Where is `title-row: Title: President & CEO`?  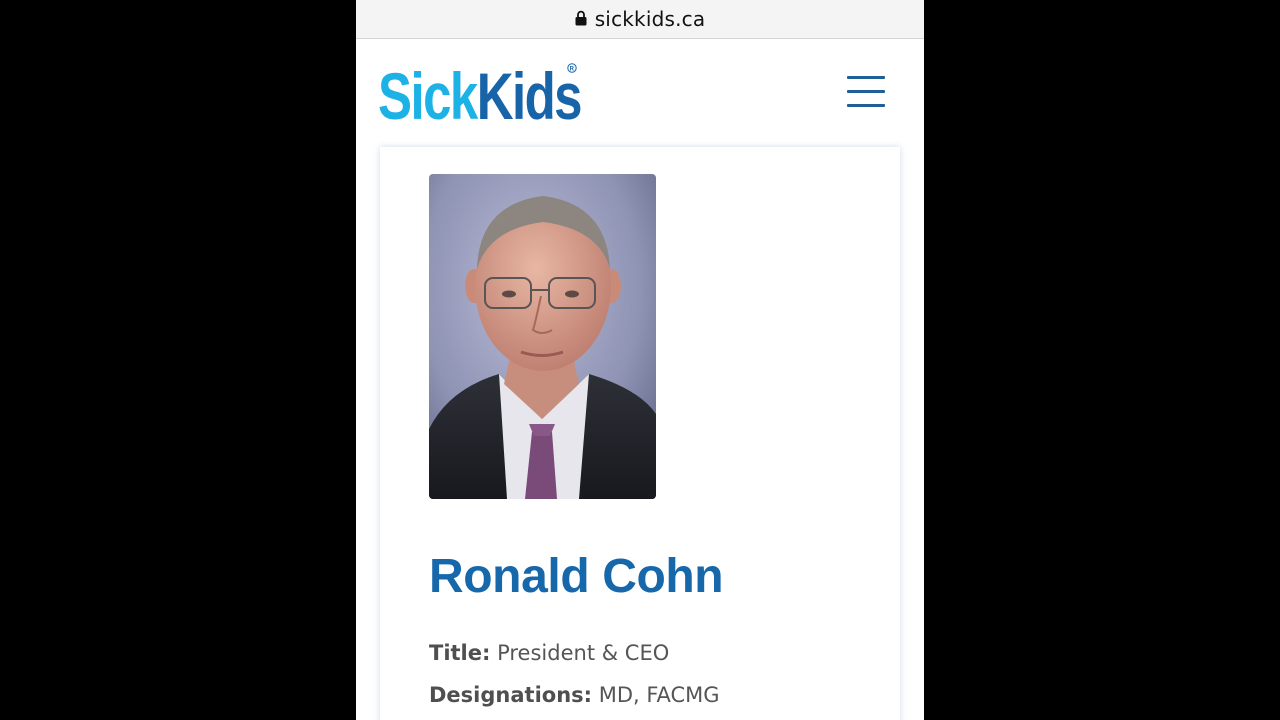
title-row: Title: President & CEO is located at coordinates (549, 653).